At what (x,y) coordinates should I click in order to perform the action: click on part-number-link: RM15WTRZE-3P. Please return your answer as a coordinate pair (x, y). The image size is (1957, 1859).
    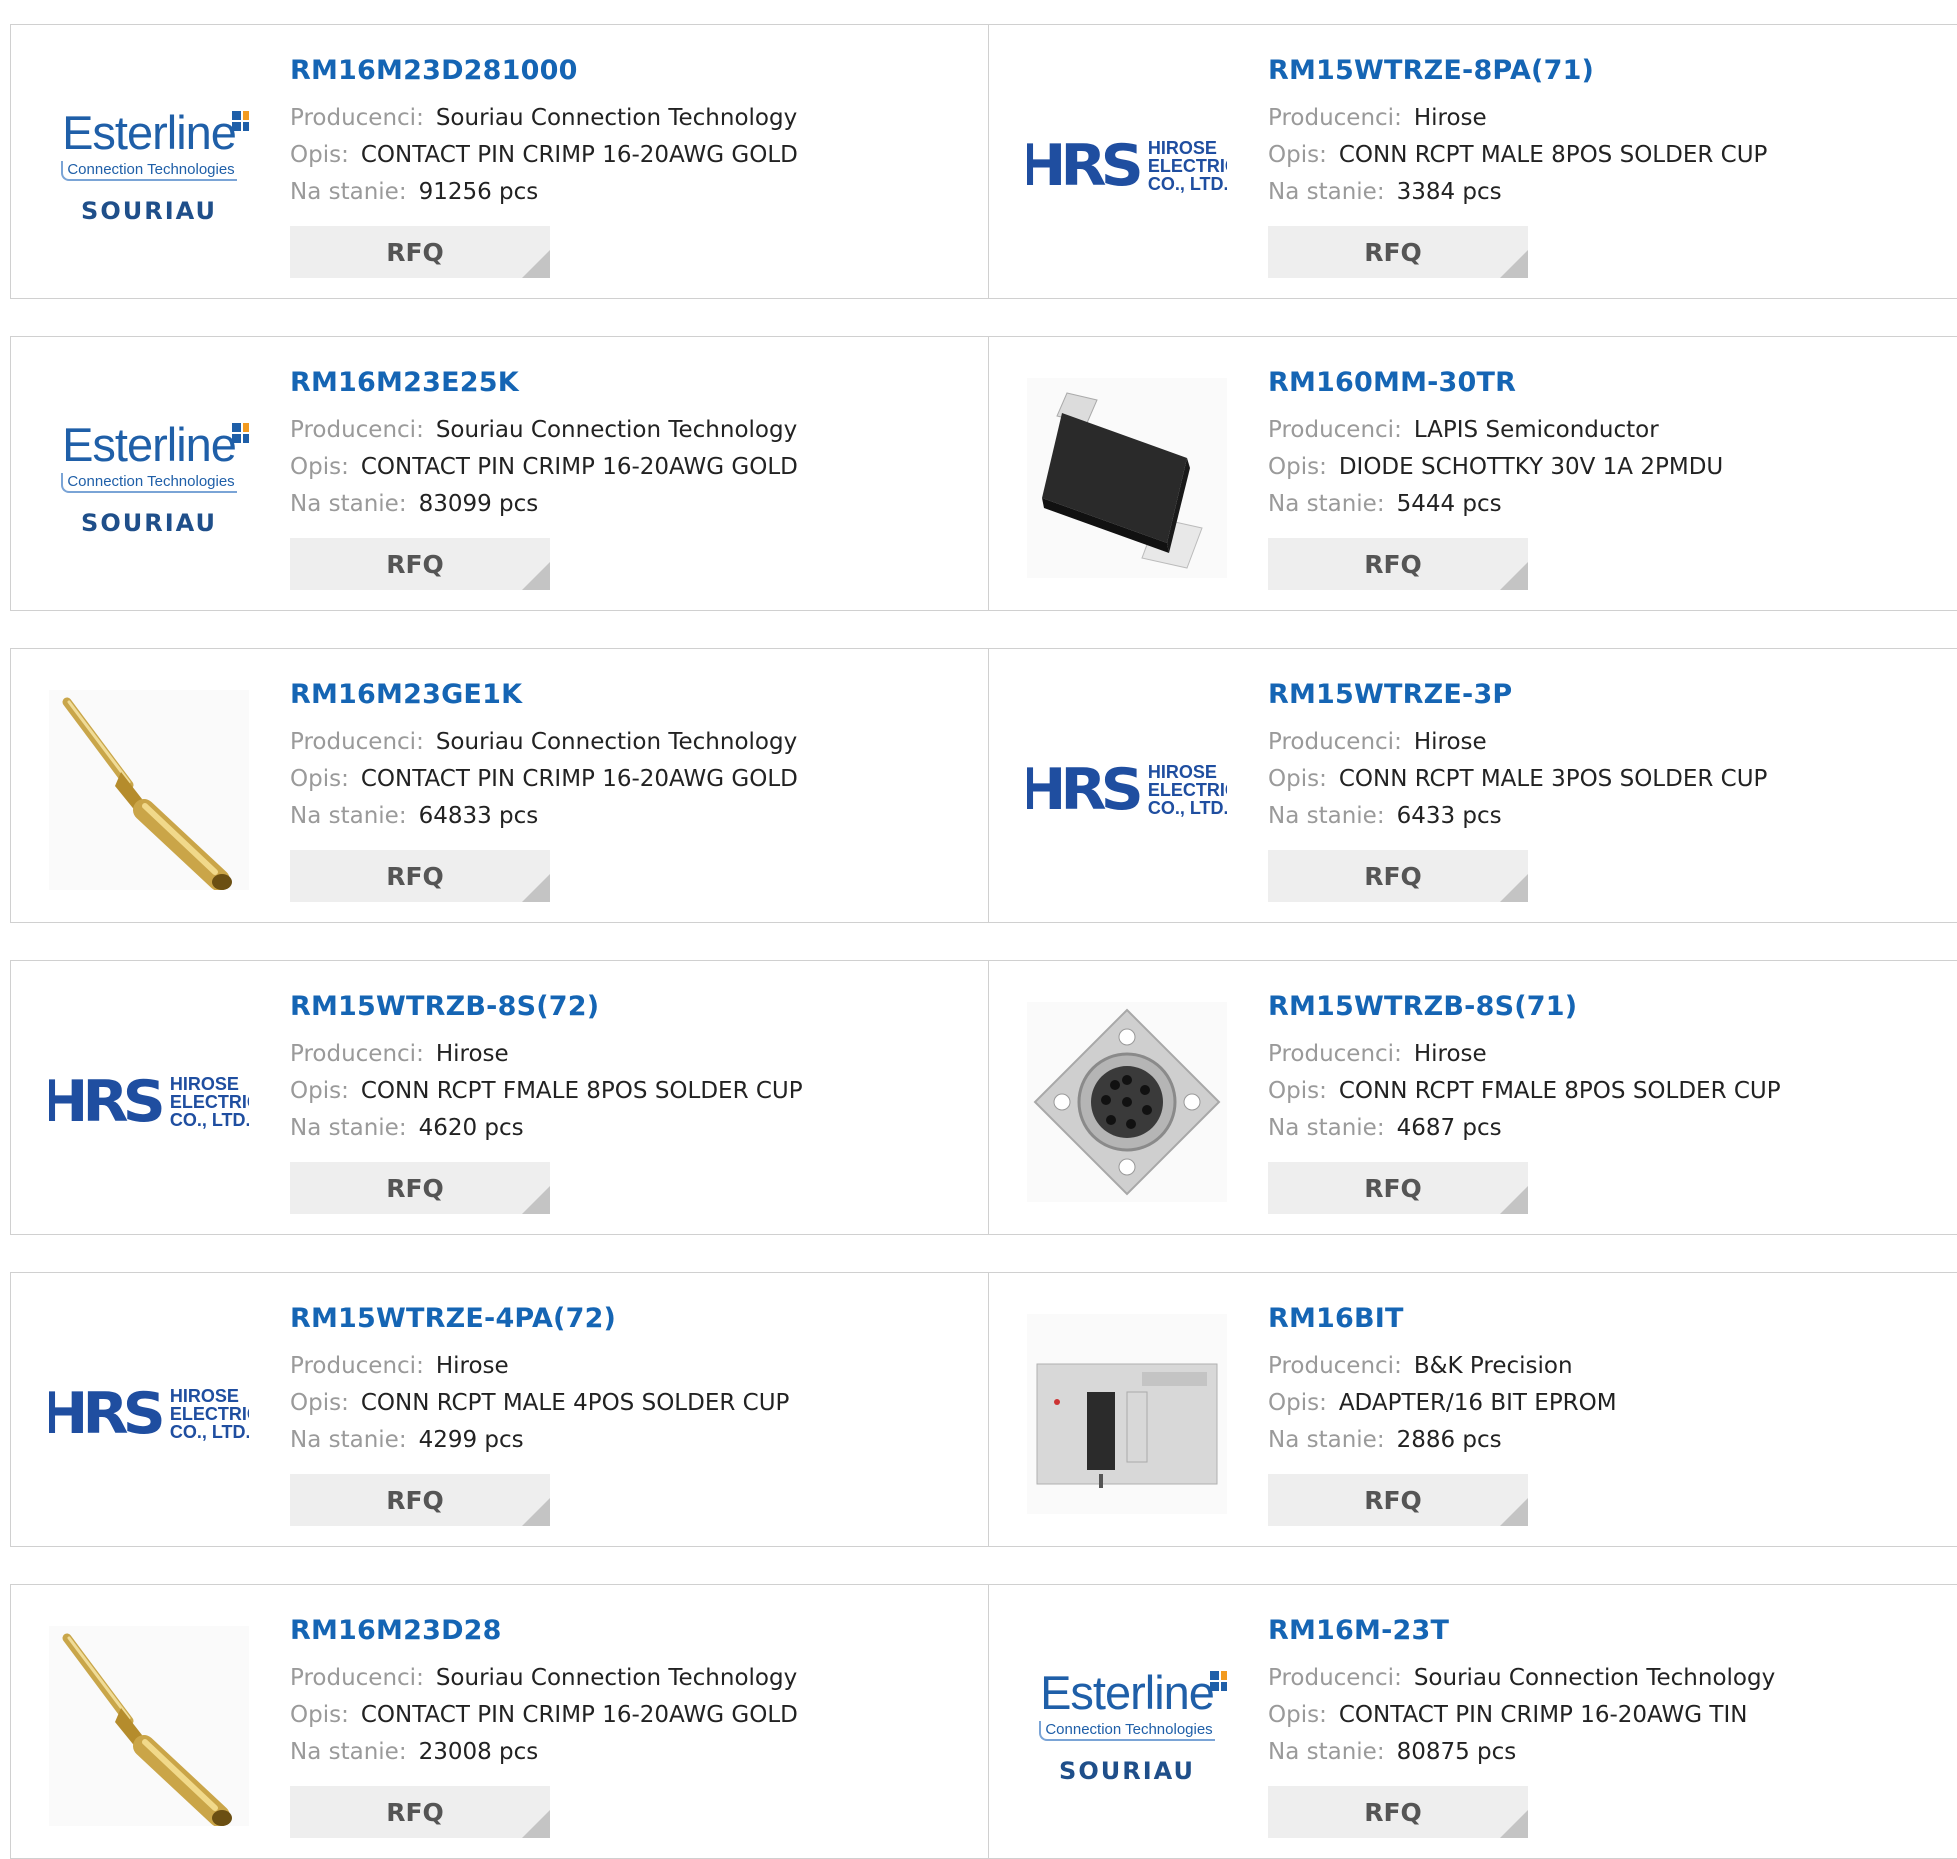
    Looking at the image, I should click on (1517, 694).